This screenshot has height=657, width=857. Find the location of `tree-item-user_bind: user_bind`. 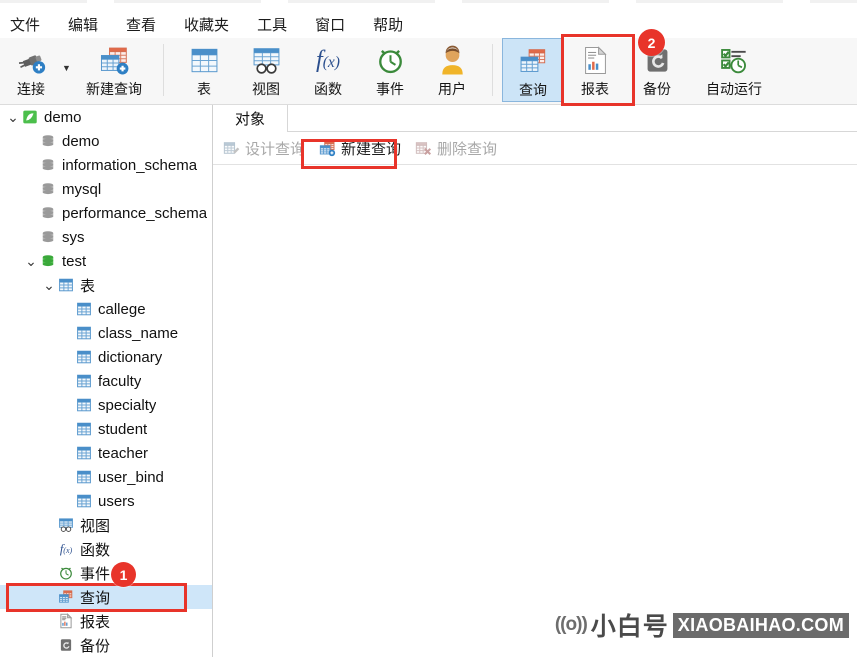

tree-item-user_bind: user_bind is located at coordinates (106, 477).